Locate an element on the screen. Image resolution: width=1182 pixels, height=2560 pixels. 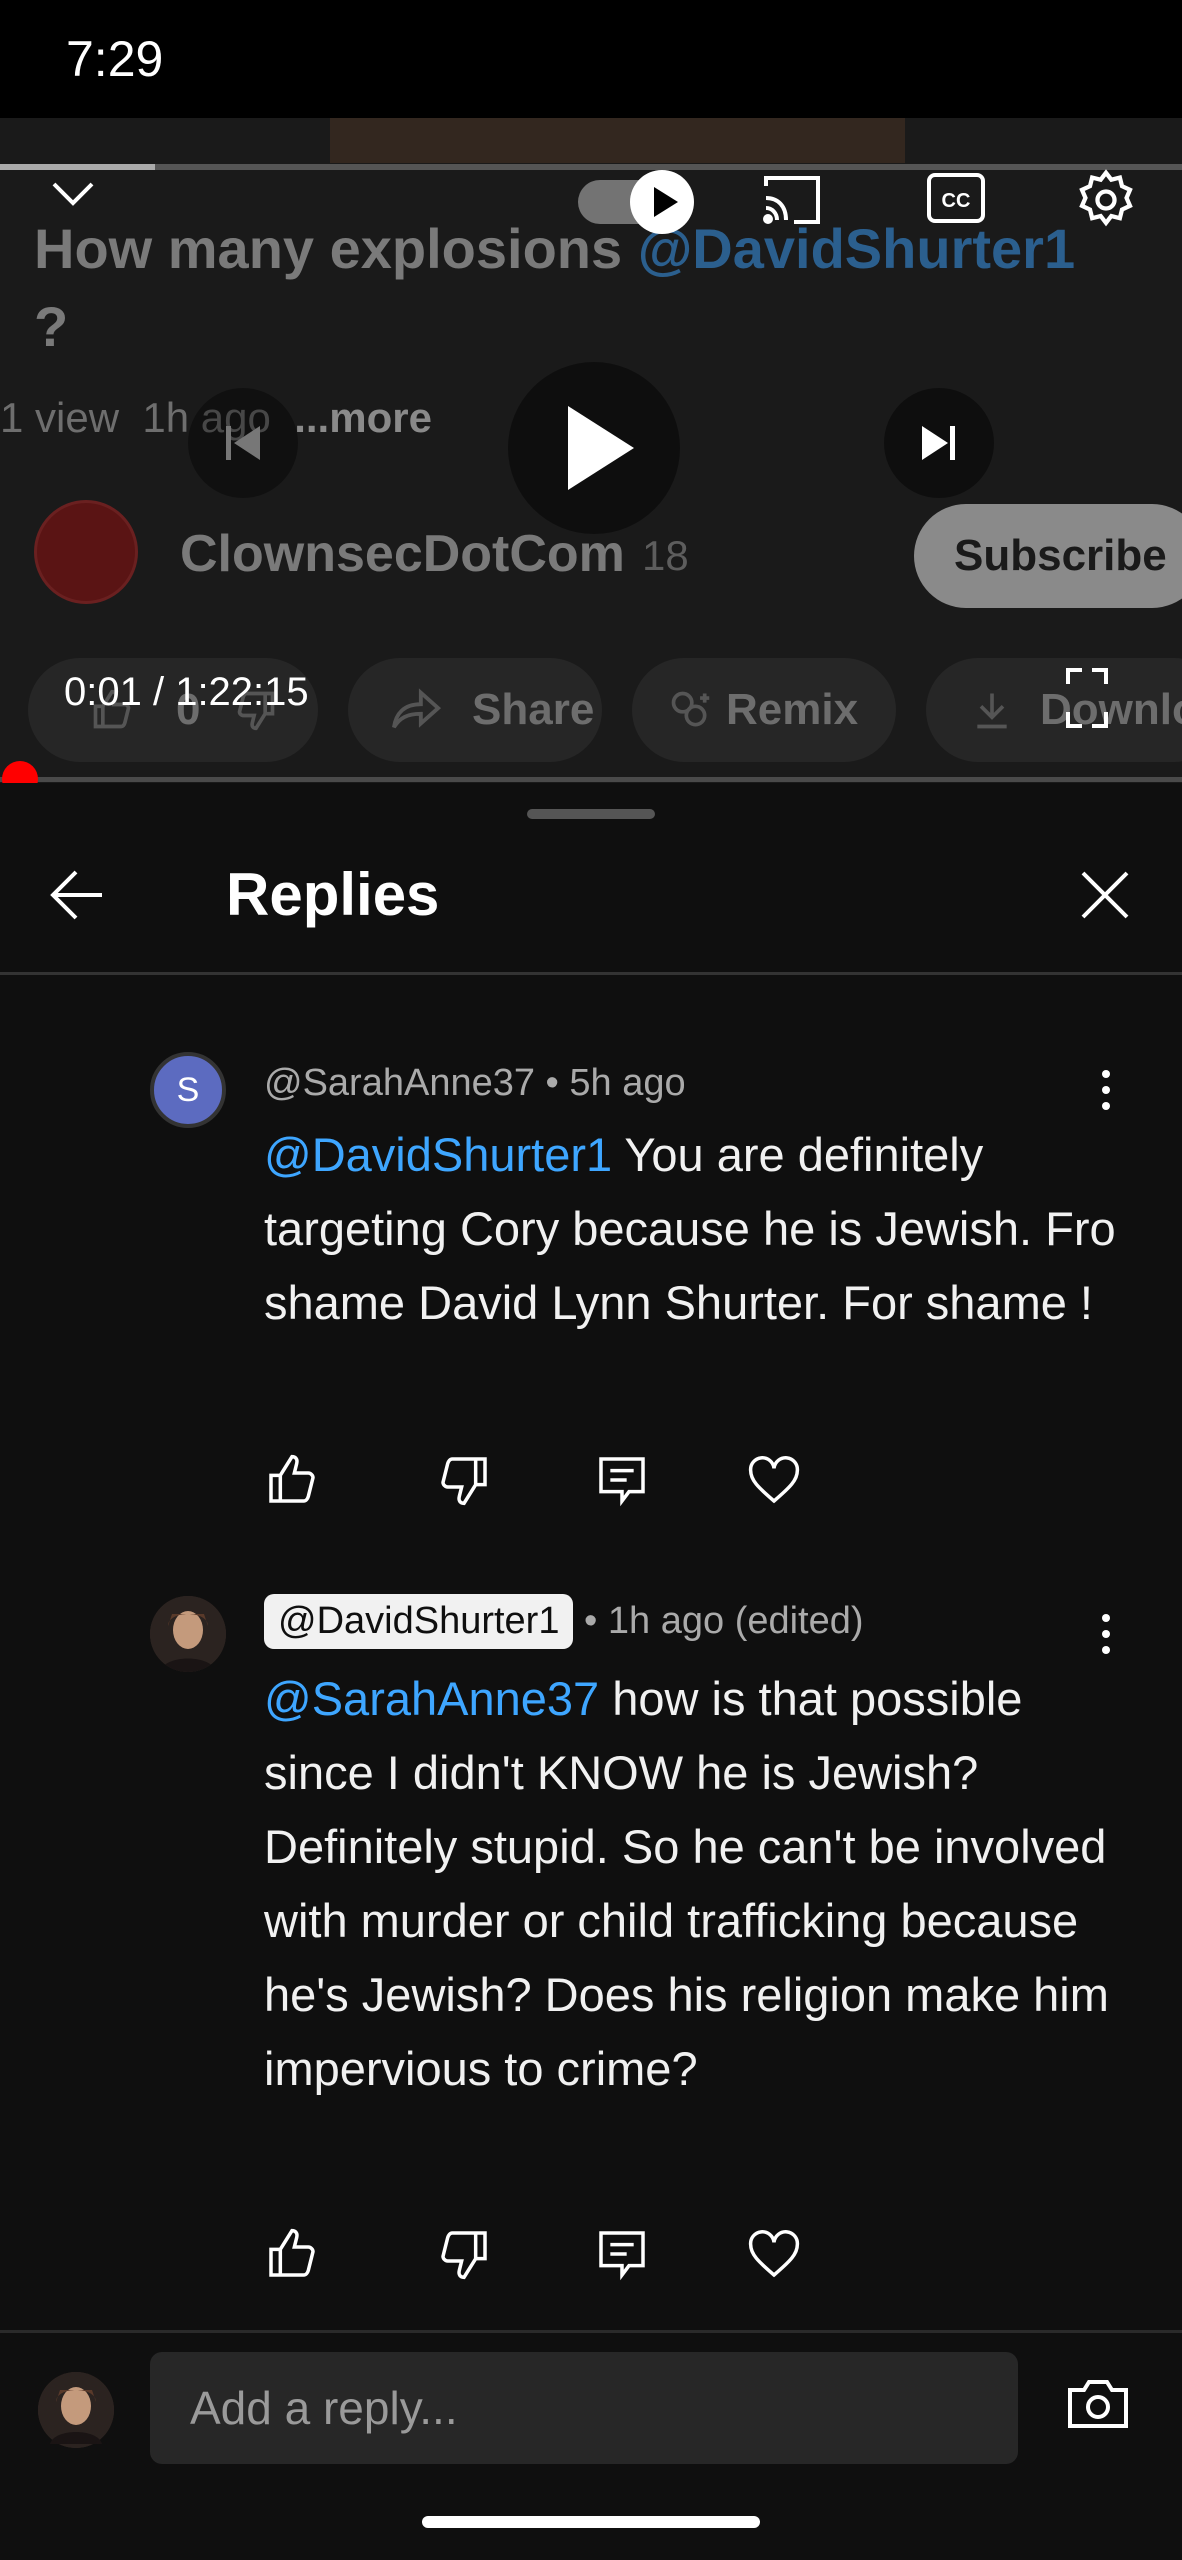
comment-mention: @SarahAnne37 is located at coordinates (431, 1698).